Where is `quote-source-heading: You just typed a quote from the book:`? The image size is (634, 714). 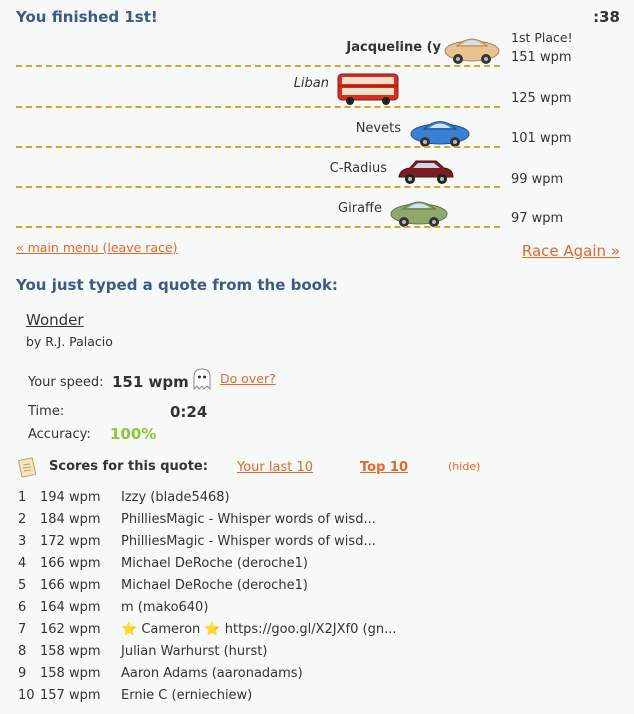 quote-source-heading: You just typed a quote from the book: is located at coordinates (177, 285).